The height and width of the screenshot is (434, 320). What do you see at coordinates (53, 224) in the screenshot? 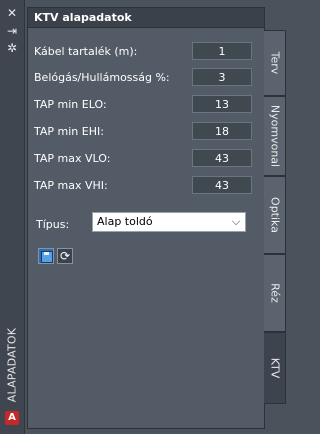
I see `type-label: Típus:` at bounding box center [53, 224].